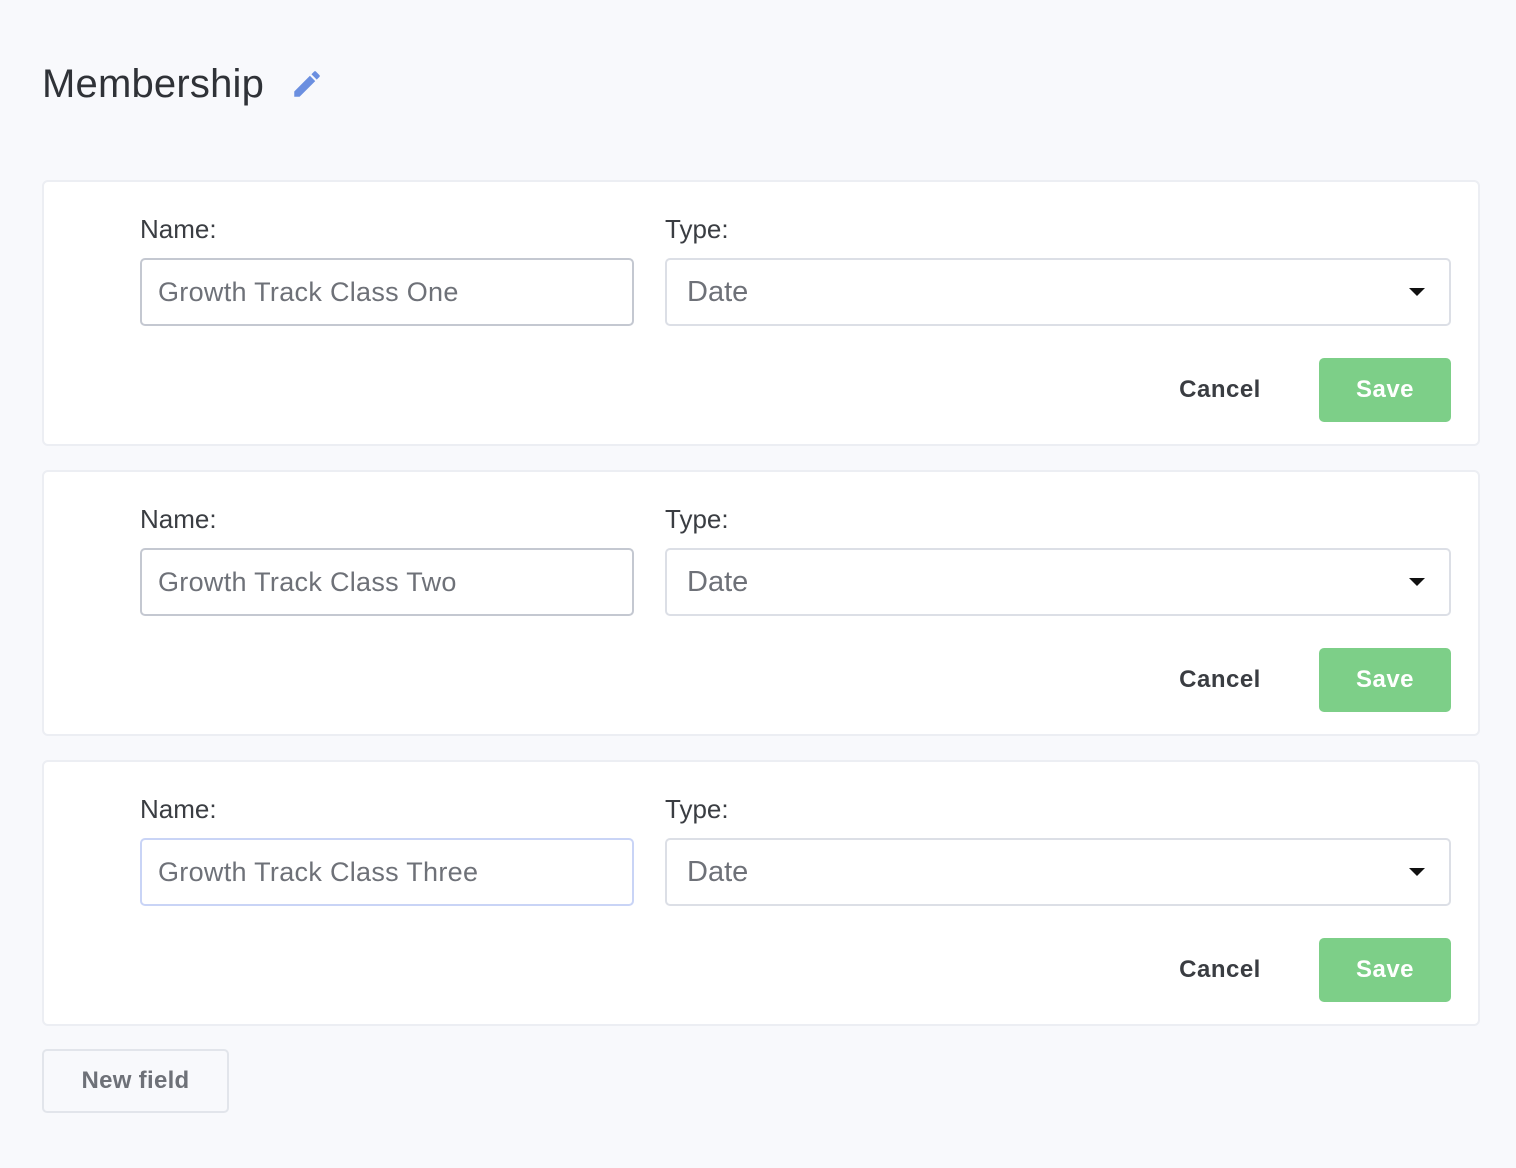 This screenshot has height=1168, width=1516. I want to click on page-title: Membership, so click(153, 84).